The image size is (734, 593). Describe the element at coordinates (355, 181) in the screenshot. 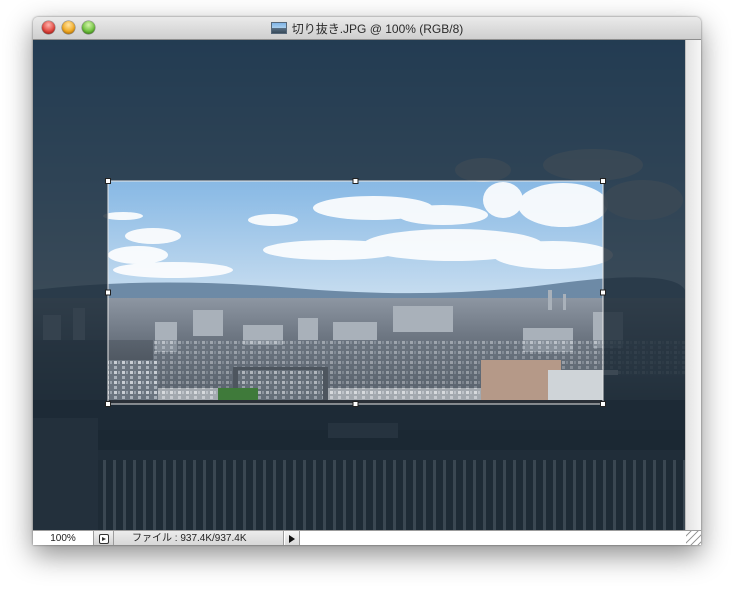

I see `crop-handle-top-center` at that location.